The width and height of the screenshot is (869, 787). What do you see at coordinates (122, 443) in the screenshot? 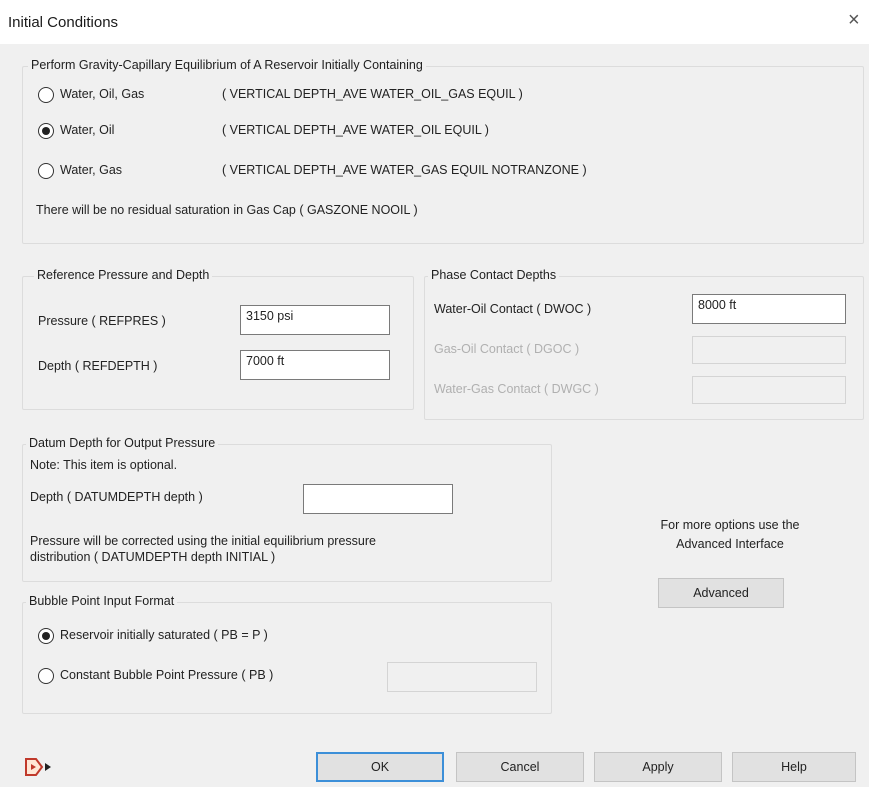
I see `datum-group-label: Datum Depth for Output Pressure` at bounding box center [122, 443].